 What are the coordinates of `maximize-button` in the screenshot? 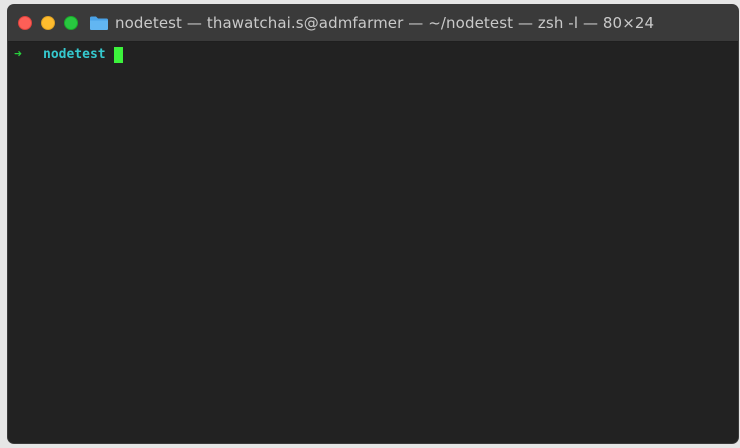 It's located at (71, 23).